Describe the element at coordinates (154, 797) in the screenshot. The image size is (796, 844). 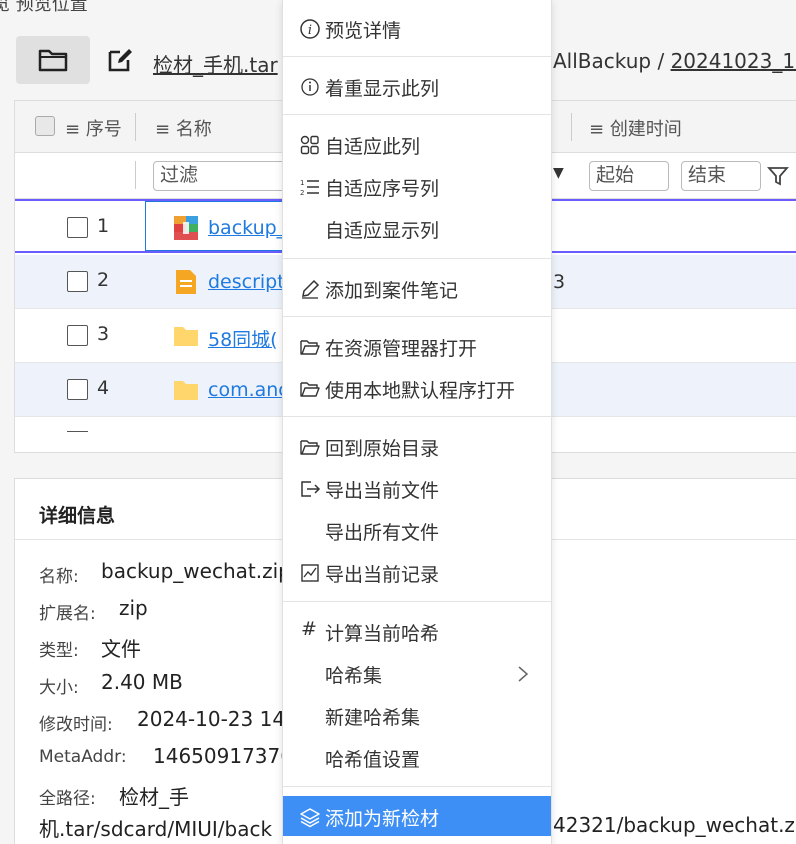
I see `detail-value: 检材_手` at that location.